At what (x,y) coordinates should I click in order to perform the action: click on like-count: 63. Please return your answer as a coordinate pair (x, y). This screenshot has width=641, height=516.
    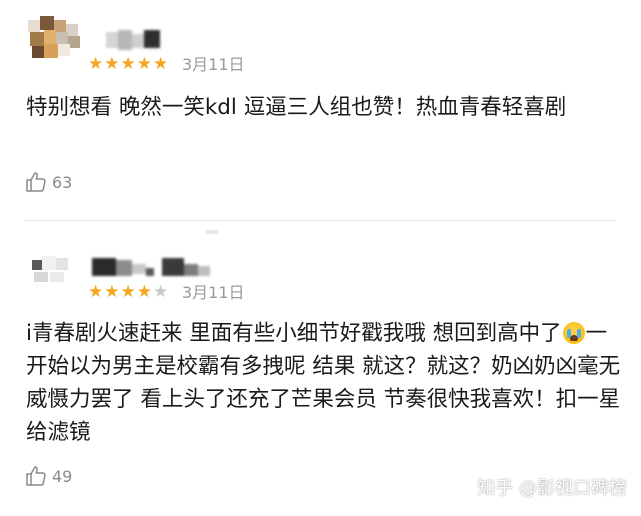
    Looking at the image, I should click on (62, 182).